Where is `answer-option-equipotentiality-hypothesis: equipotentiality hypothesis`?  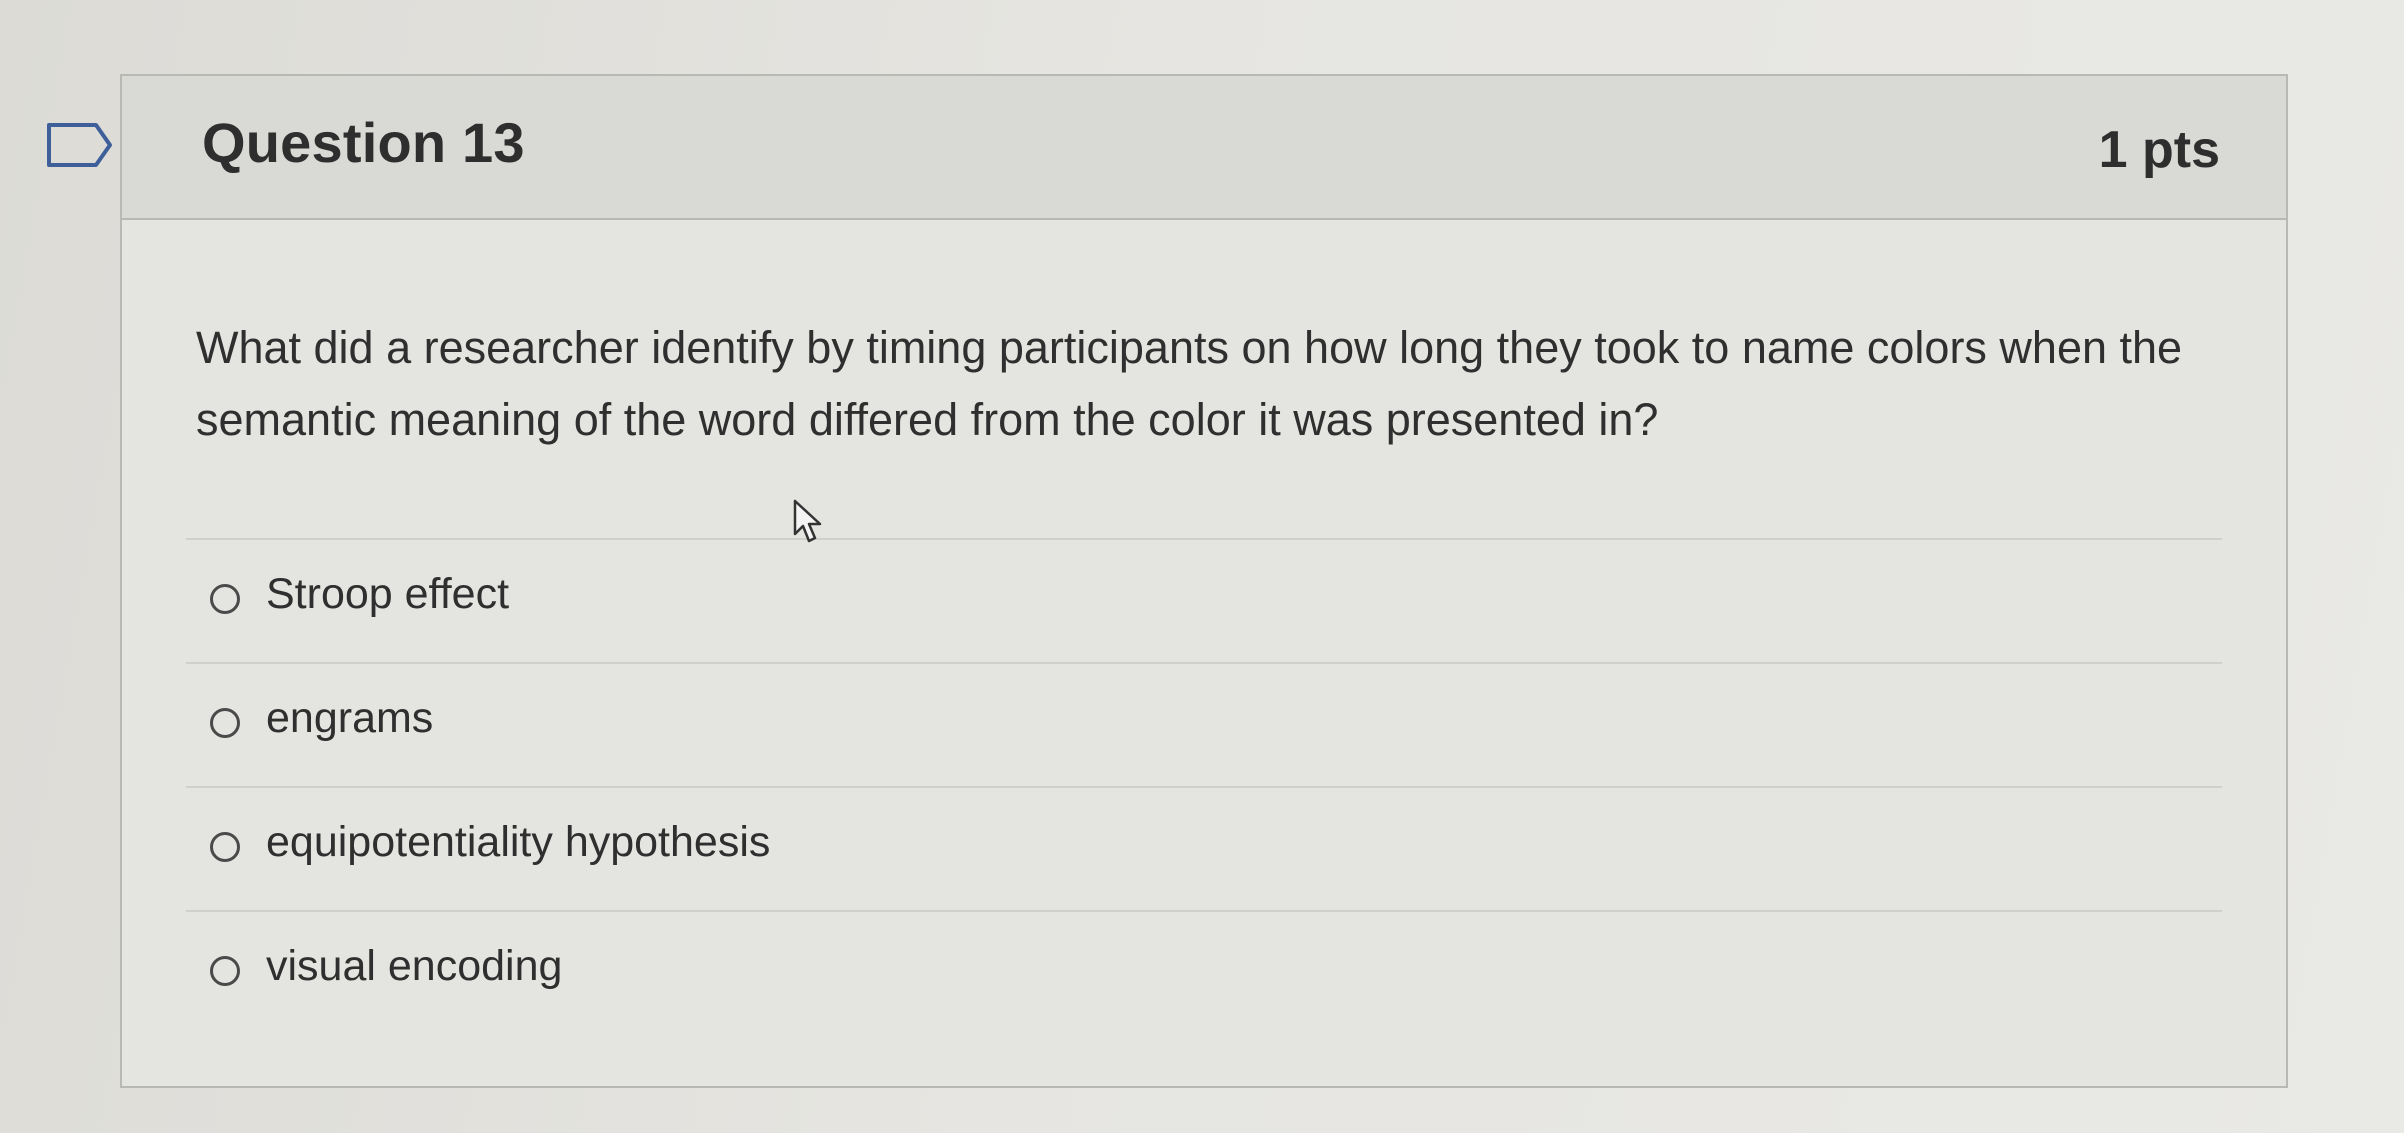
answer-option-equipotentiality-hypothesis: equipotentiality hypothesis is located at coordinates (1204, 848).